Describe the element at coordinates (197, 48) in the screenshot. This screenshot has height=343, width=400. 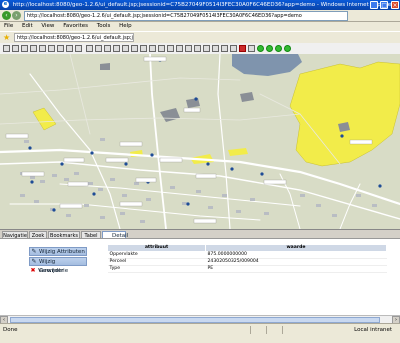
I see `snap-icon` at that location.